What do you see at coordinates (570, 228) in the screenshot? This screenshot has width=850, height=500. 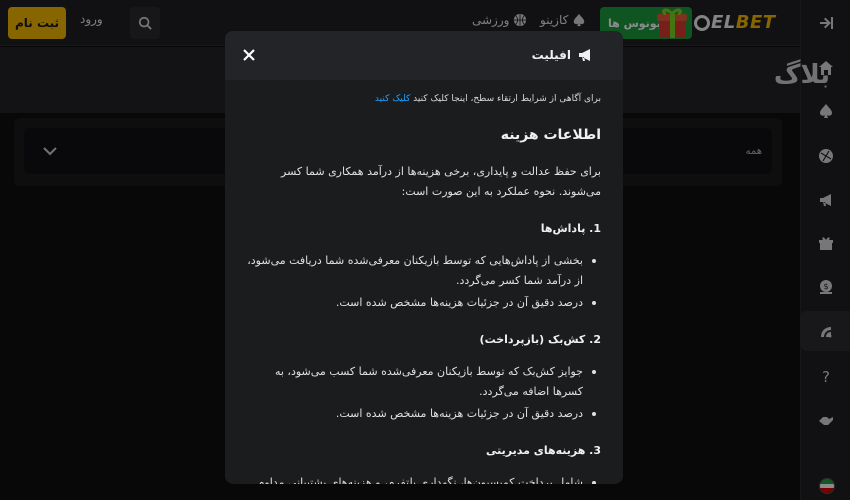 I see `subsection-title: 1. پاداش‌ها` at bounding box center [570, 228].